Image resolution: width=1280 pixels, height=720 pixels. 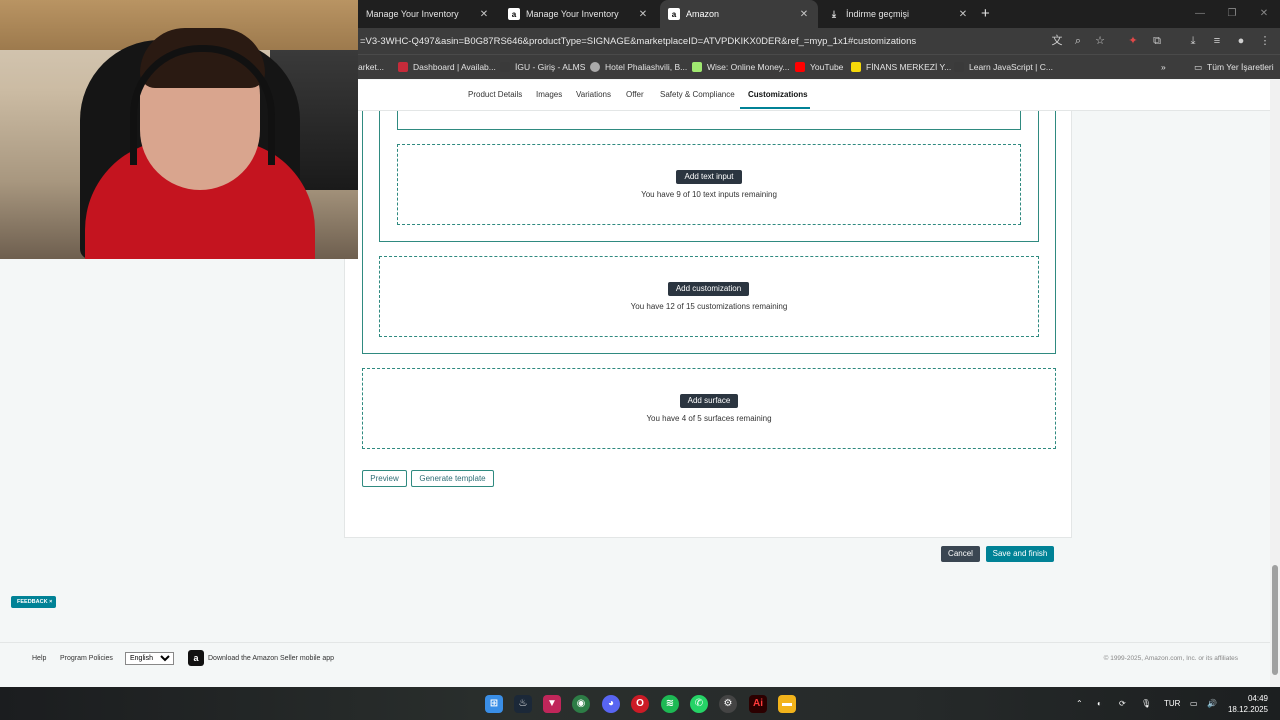 What do you see at coordinates (1122, 703) in the screenshot?
I see `tray-sync-icon: ⟳` at bounding box center [1122, 703].